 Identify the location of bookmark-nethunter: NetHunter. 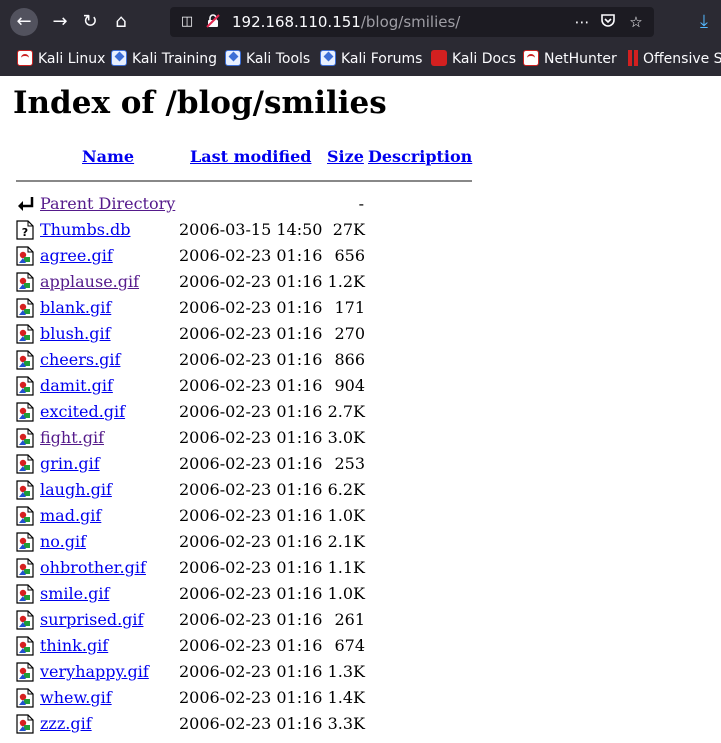
(570, 60).